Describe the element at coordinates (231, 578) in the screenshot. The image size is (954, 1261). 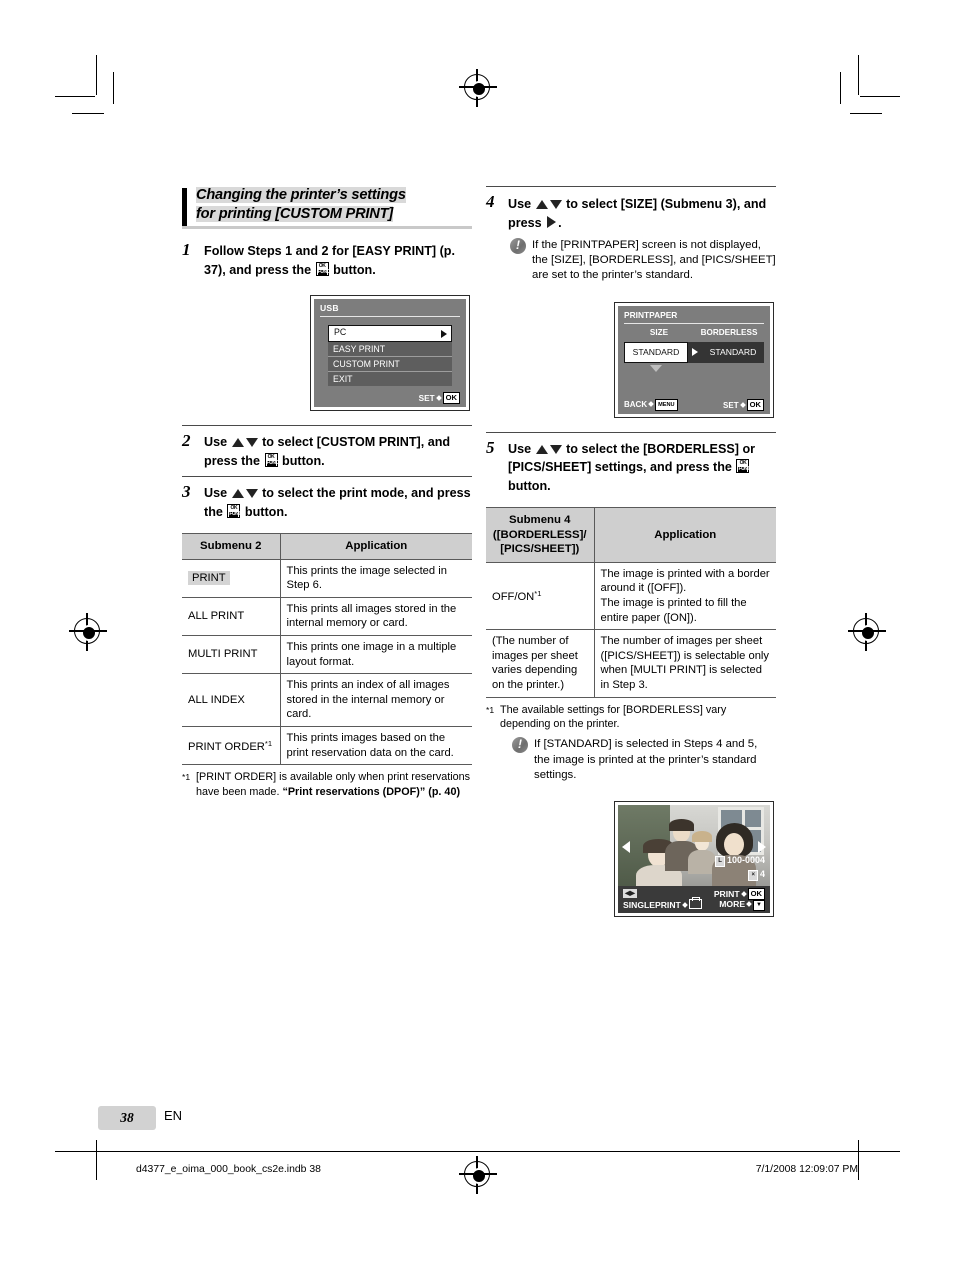
I see `submenu2-cell-name: PRINT` at that location.